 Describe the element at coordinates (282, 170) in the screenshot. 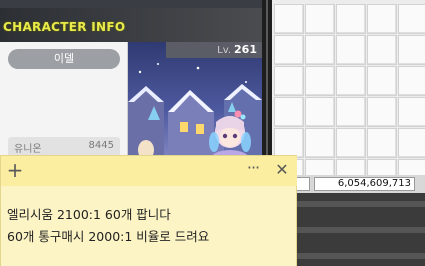

I see `close-icon: ✕` at that location.